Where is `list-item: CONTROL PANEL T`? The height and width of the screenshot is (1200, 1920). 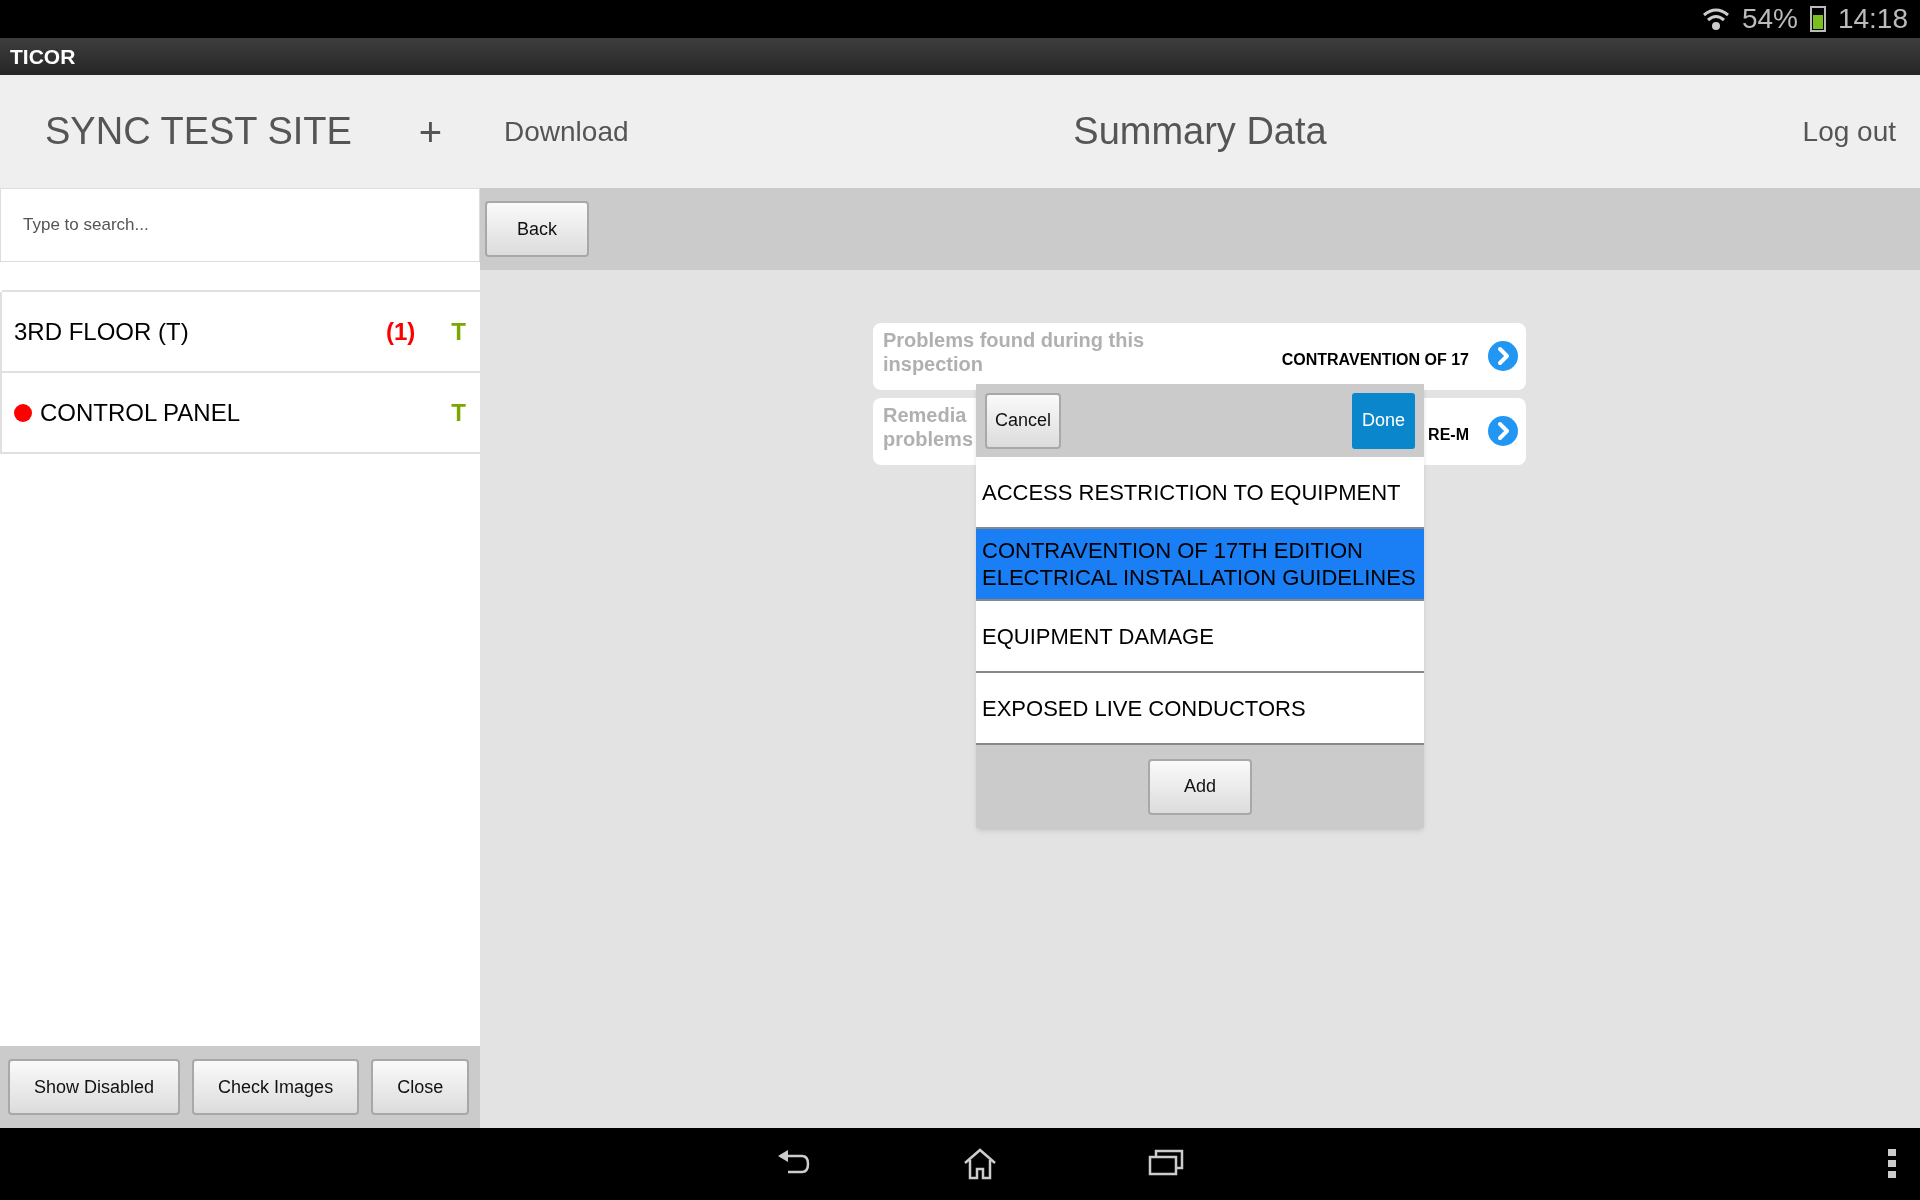 list-item: CONTROL PANEL T is located at coordinates (241, 412).